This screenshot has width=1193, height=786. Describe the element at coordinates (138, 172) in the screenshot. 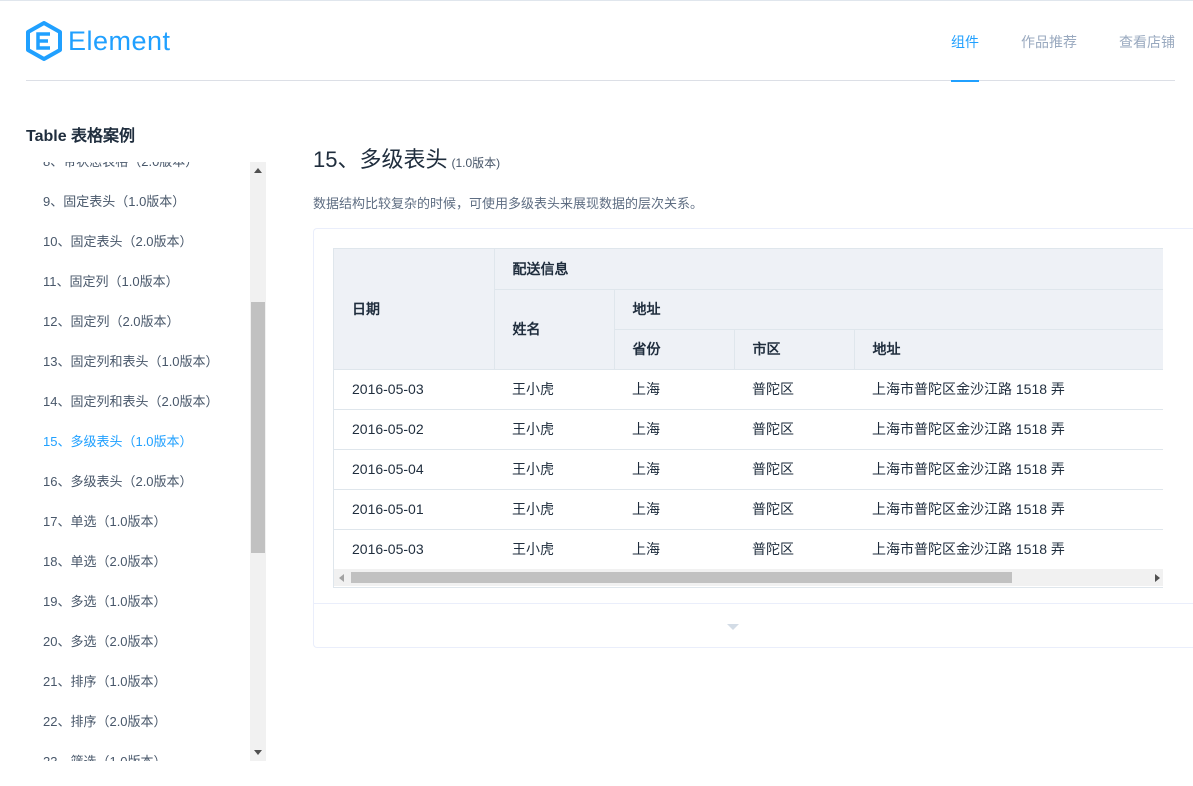

I see `sidebar-item: 8、带状态表格（2.0版本）` at that location.